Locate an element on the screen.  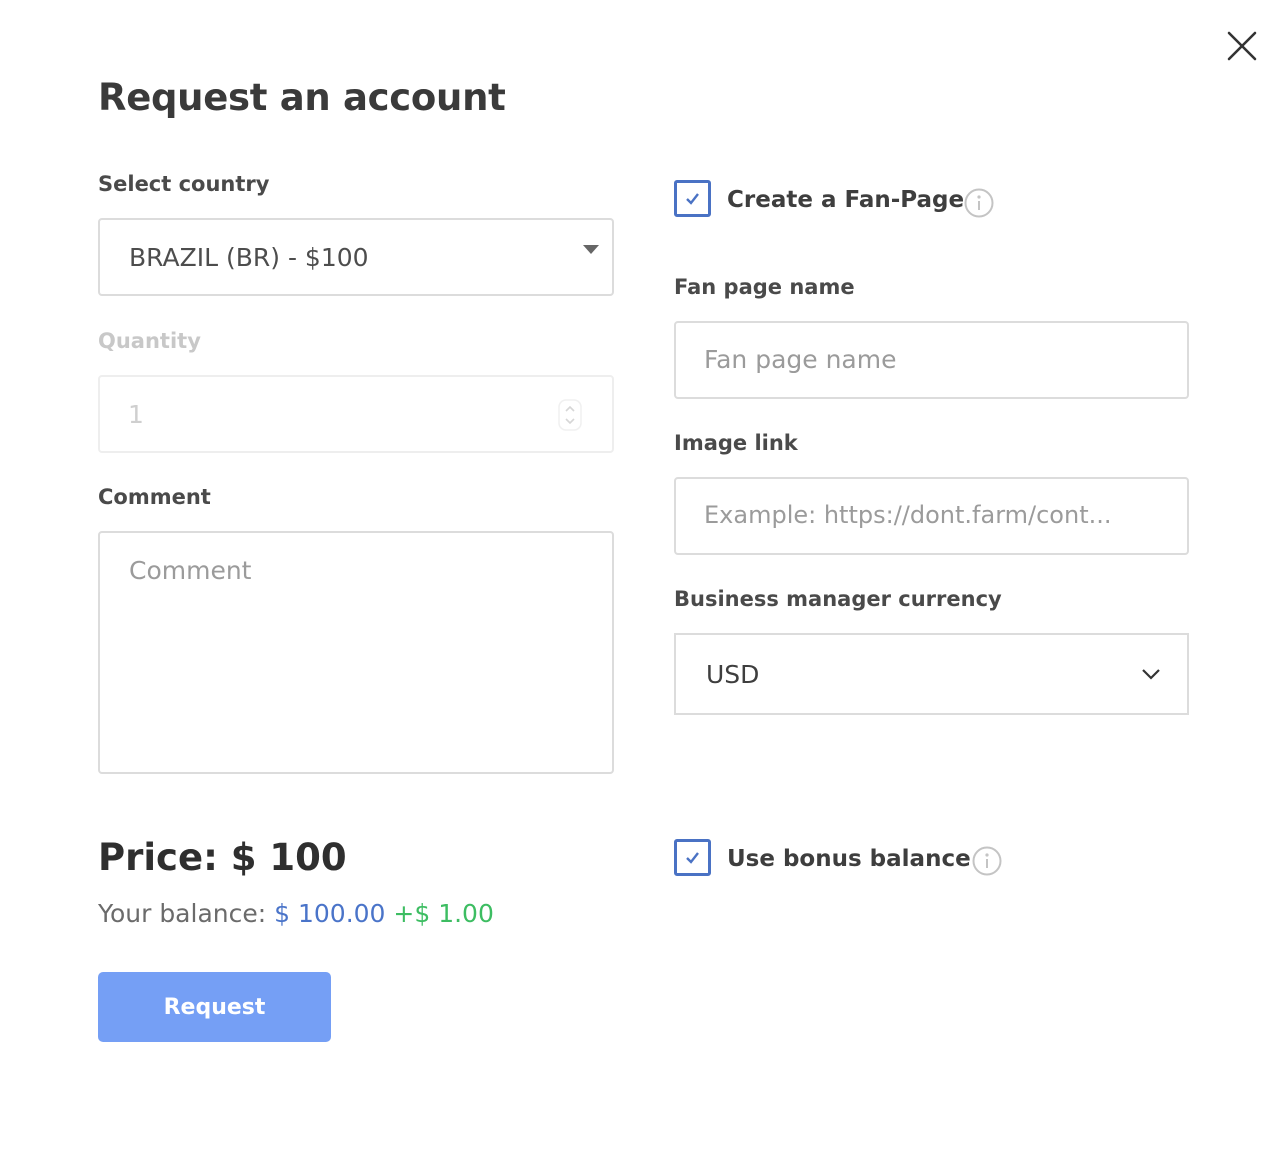
bonus-amount: +$ 1.00 is located at coordinates (443, 913).